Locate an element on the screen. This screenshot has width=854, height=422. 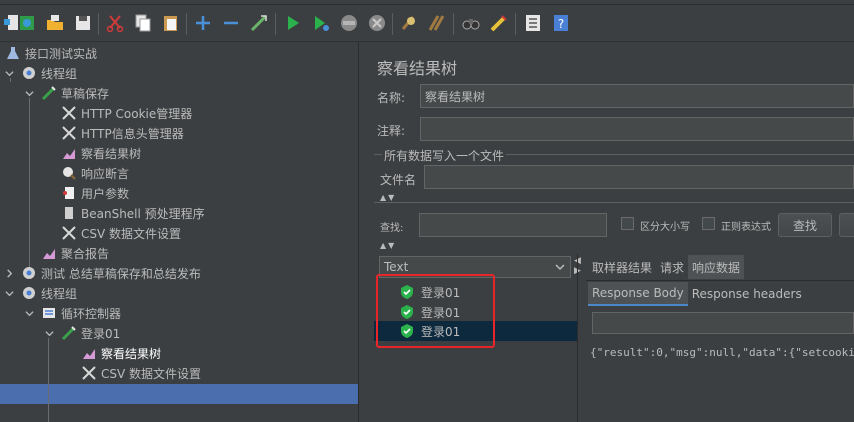
tab-response-body: Response Body is located at coordinates (638, 294).